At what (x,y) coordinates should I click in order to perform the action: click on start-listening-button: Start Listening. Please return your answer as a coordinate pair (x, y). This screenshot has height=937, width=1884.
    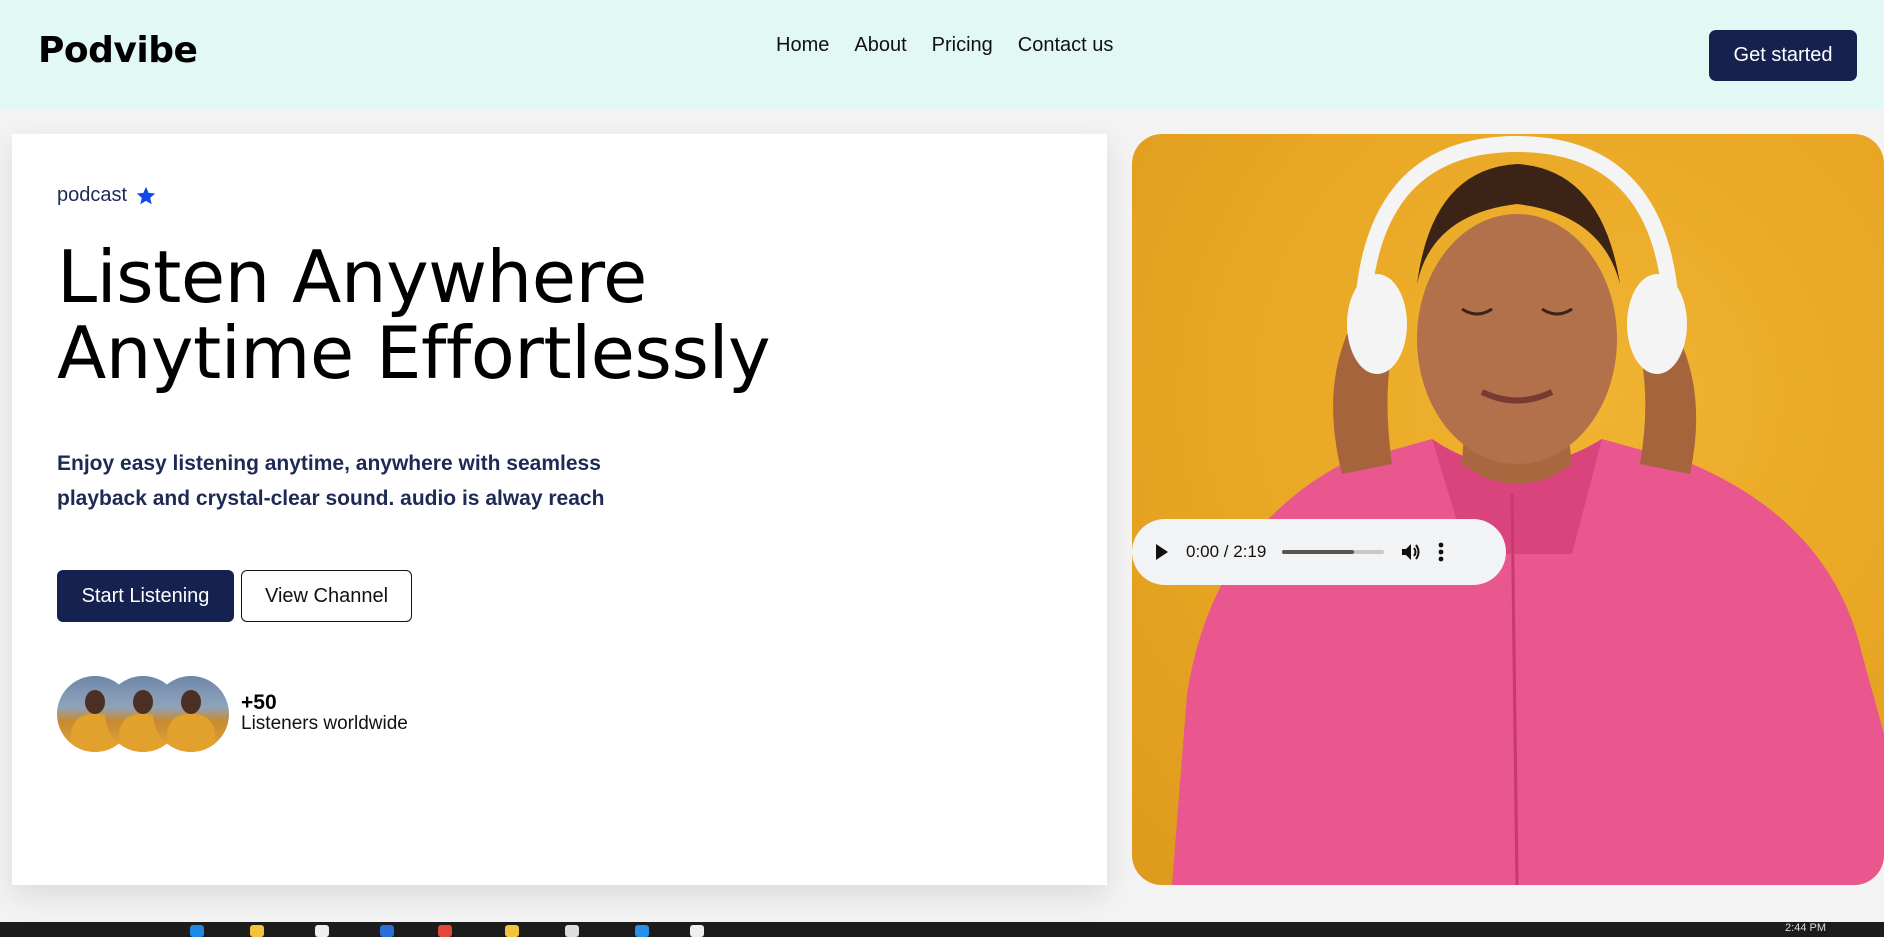
    Looking at the image, I should click on (145, 596).